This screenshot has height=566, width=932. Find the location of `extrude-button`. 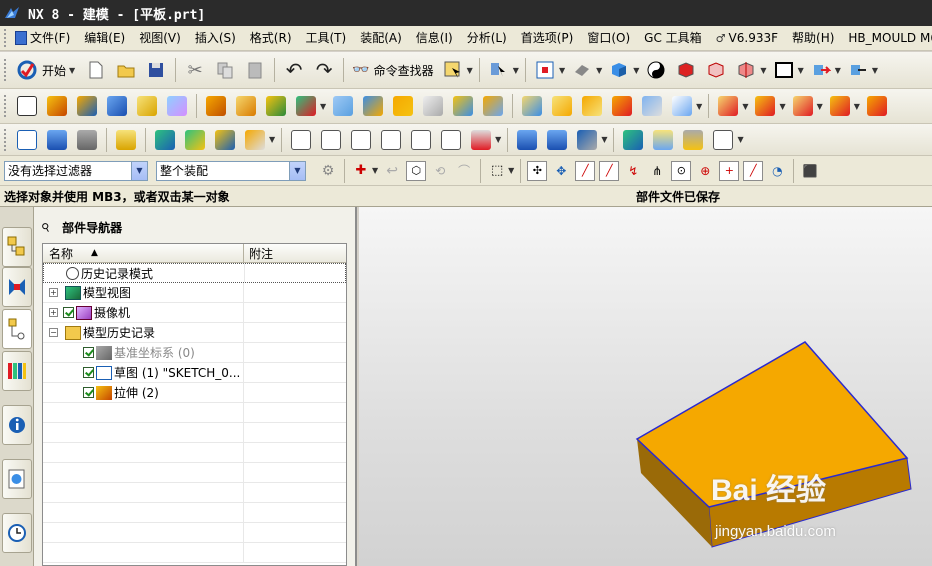

extrude-button is located at coordinates (57, 106).